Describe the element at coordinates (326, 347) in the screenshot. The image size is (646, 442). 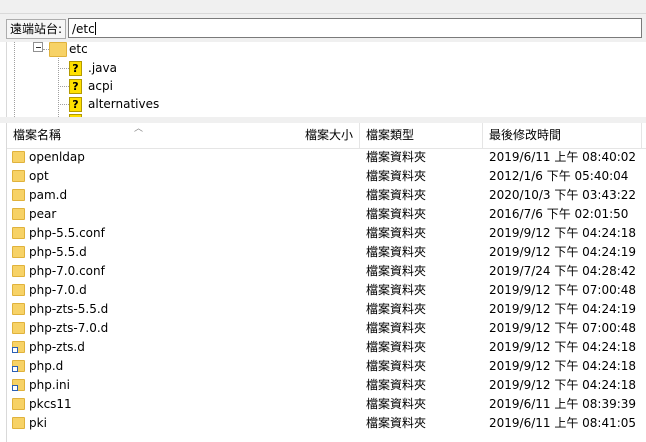
I see `file-row: php-zts.d 檔案資料夾 2019/9/12 下午 04:24:18` at that location.